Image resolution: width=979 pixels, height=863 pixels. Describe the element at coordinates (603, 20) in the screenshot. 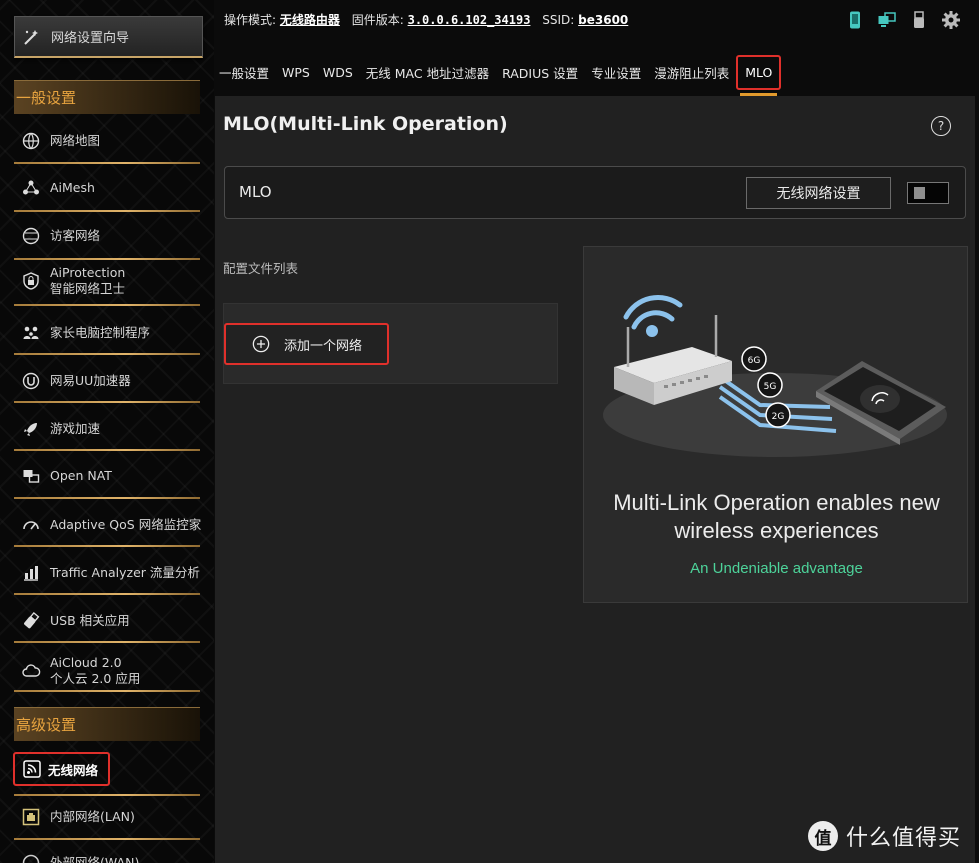

I see `ssid-link: be3600` at that location.